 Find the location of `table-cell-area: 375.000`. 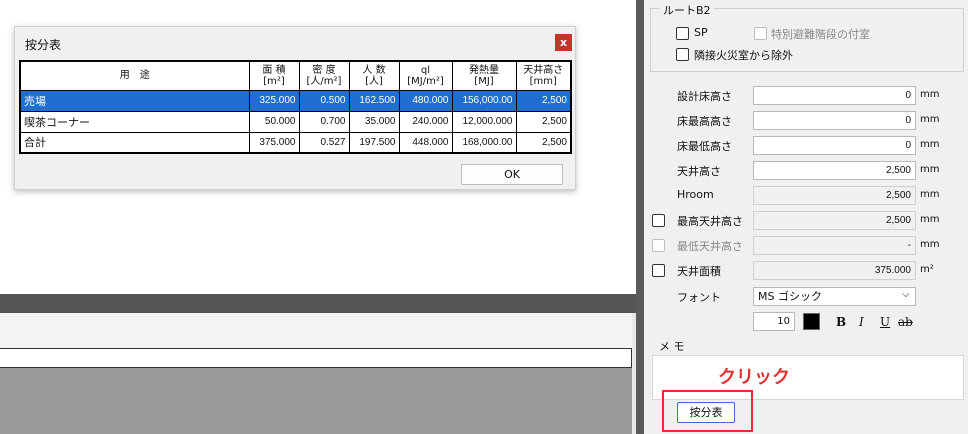

table-cell-area: 375.000 is located at coordinates (274, 142).